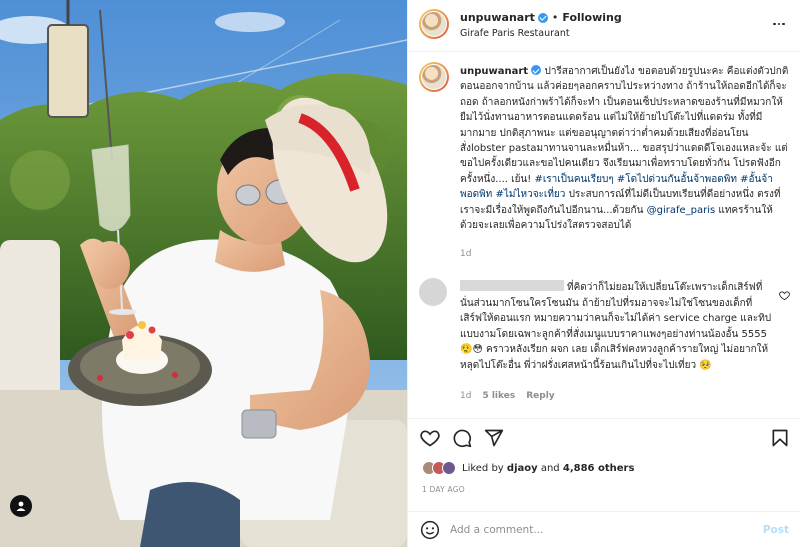 The image size is (800, 547). I want to click on commenter-avatar, so click(433, 292).